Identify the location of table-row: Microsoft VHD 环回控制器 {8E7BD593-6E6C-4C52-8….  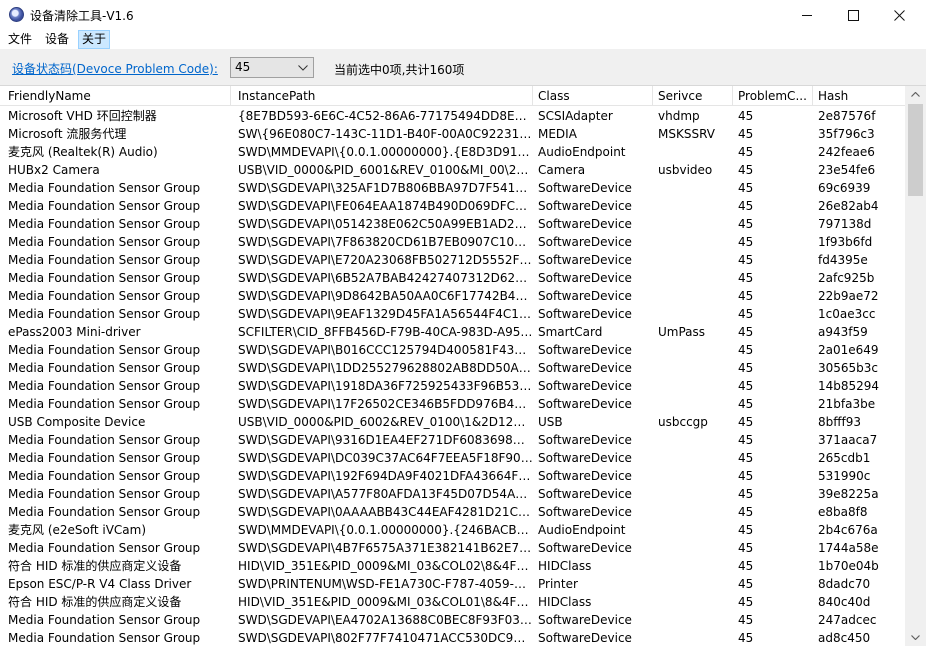
(452, 116).